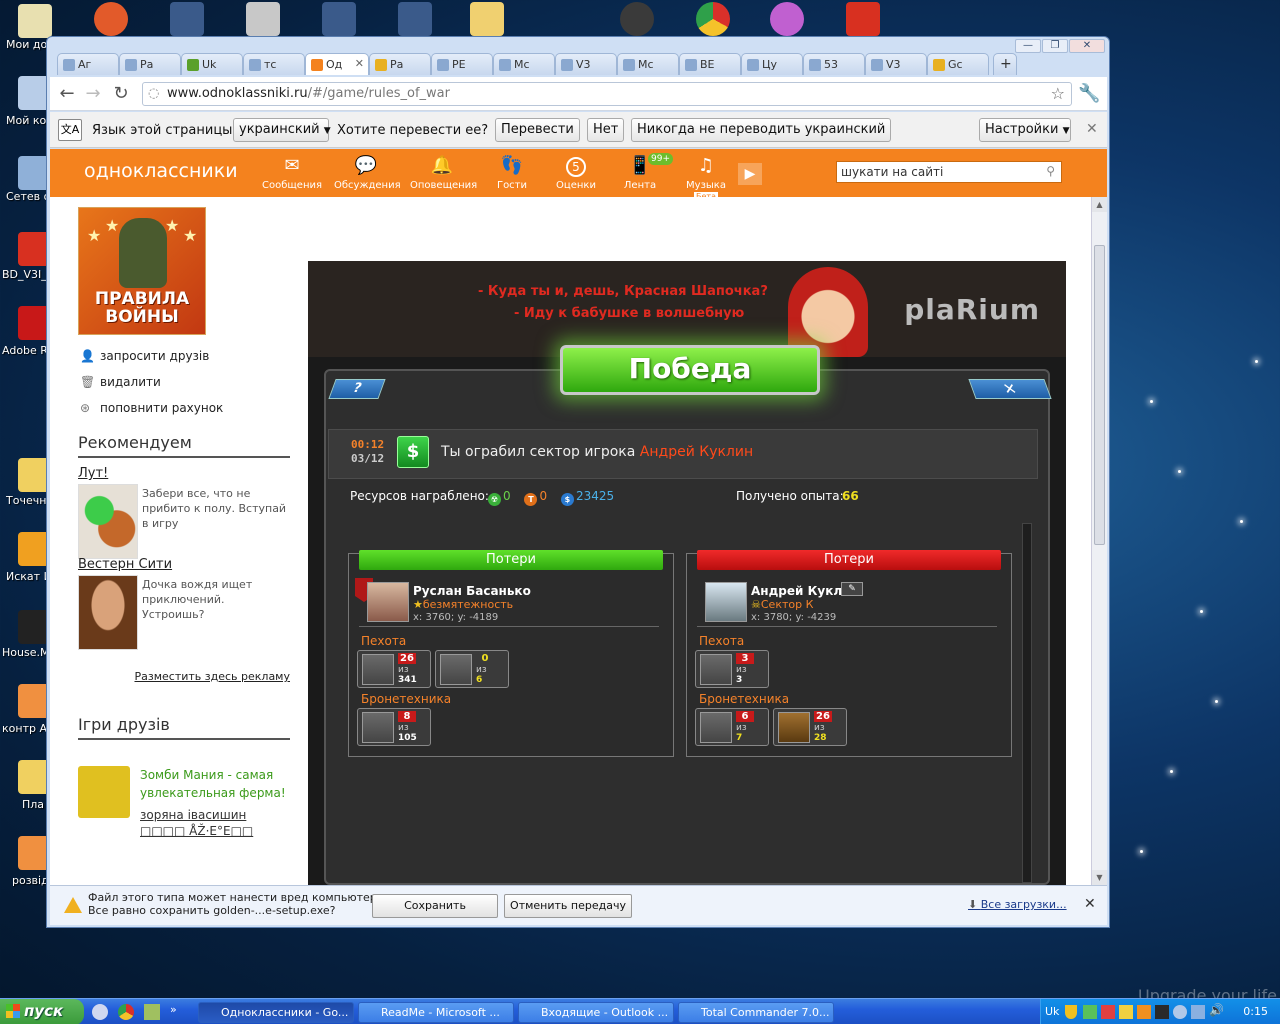  What do you see at coordinates (1099, 395) in the screenshot?
I see `scroll-thumb` at bounding box center [1099, 395].